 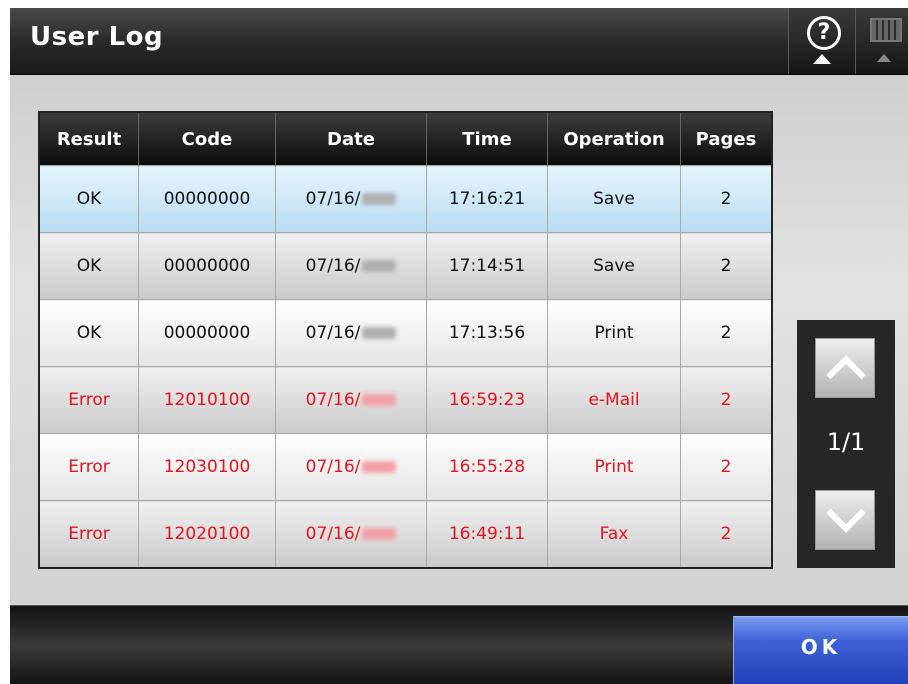 What do you see at coordinates (487, 333) in the screenshot?
I see `cell-time: 17:13:56` at bounding box center [487, 333].